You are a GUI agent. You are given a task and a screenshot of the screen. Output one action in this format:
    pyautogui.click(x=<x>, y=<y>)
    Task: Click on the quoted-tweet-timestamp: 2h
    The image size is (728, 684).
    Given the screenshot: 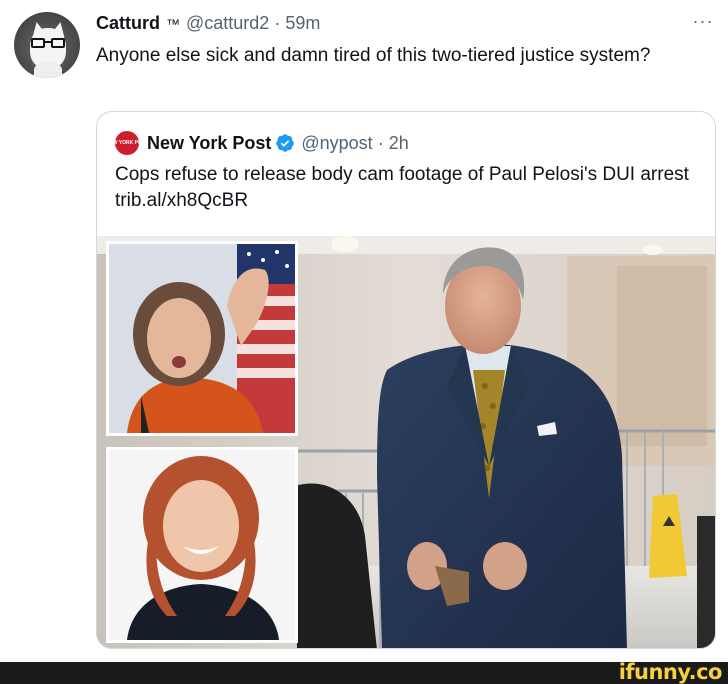 What is the action you would take?
    pyautogui.click(x=399, y=143)
    